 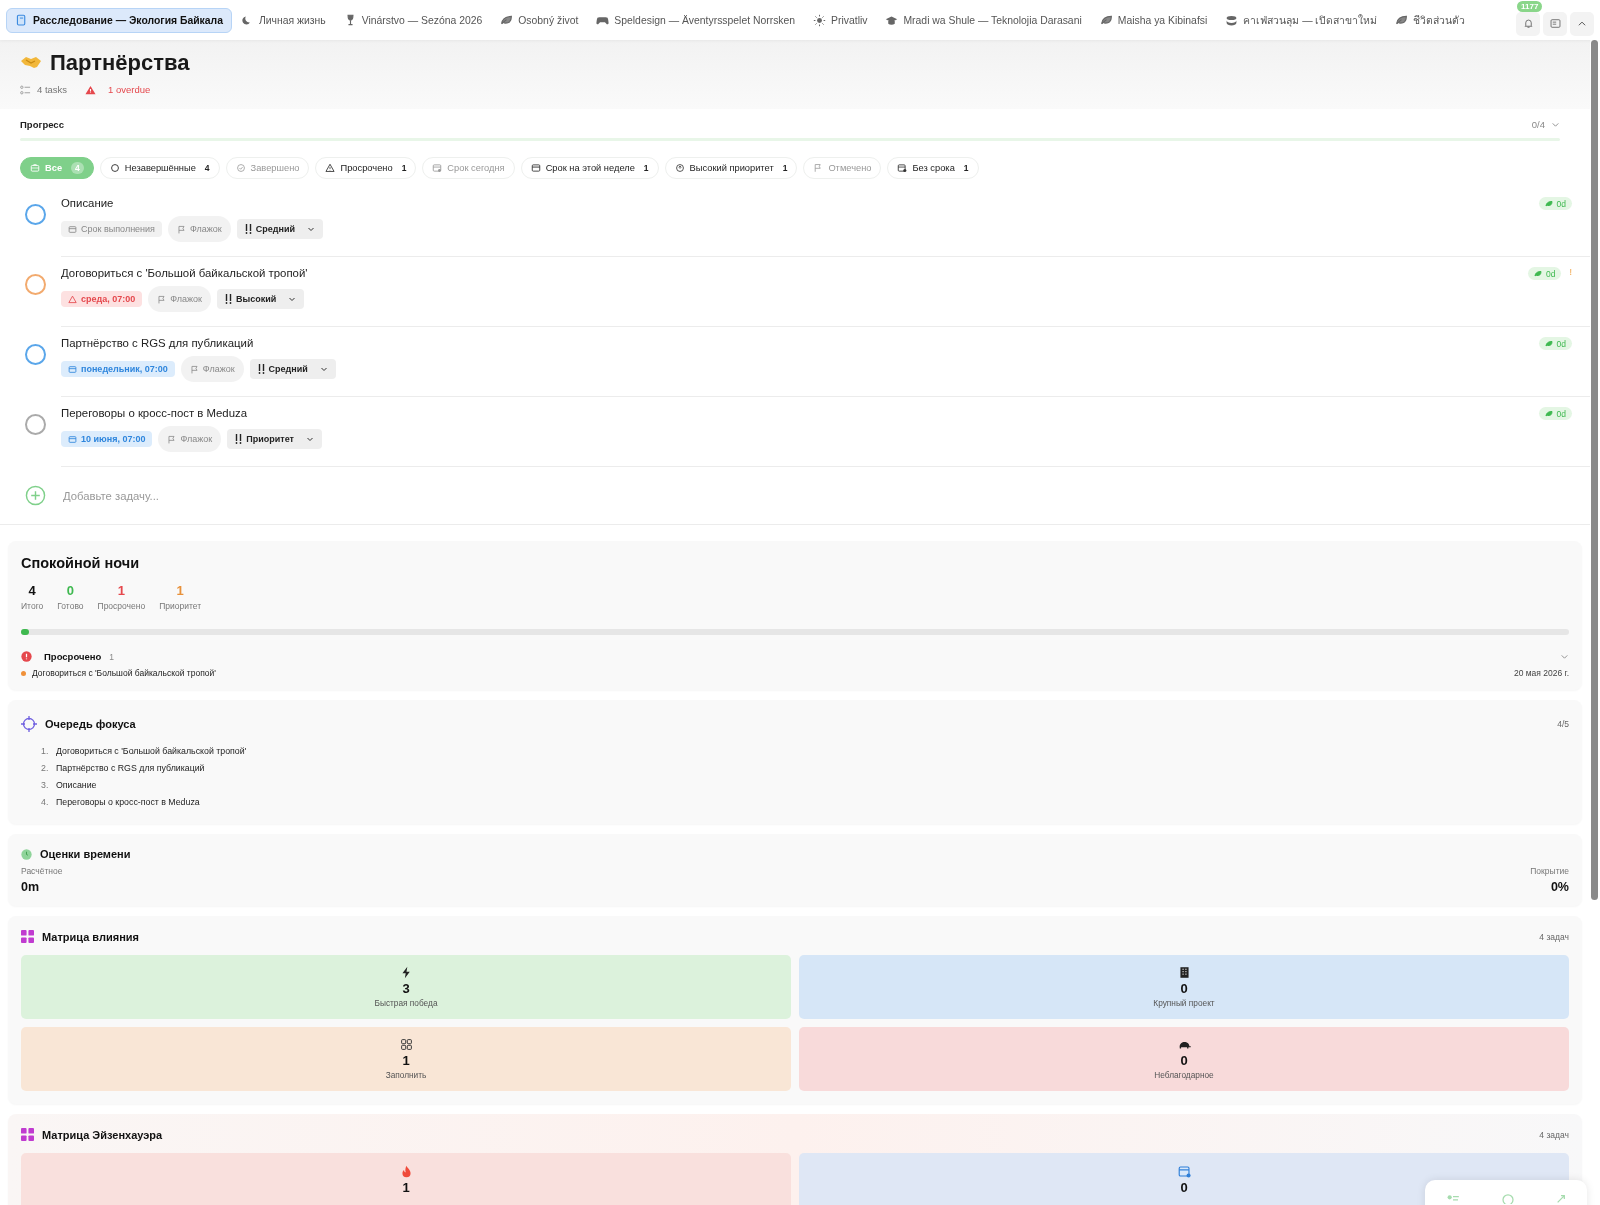 I want to click on matrix-quadrant: 1 Заполнить, so click(x=406, y=1059).